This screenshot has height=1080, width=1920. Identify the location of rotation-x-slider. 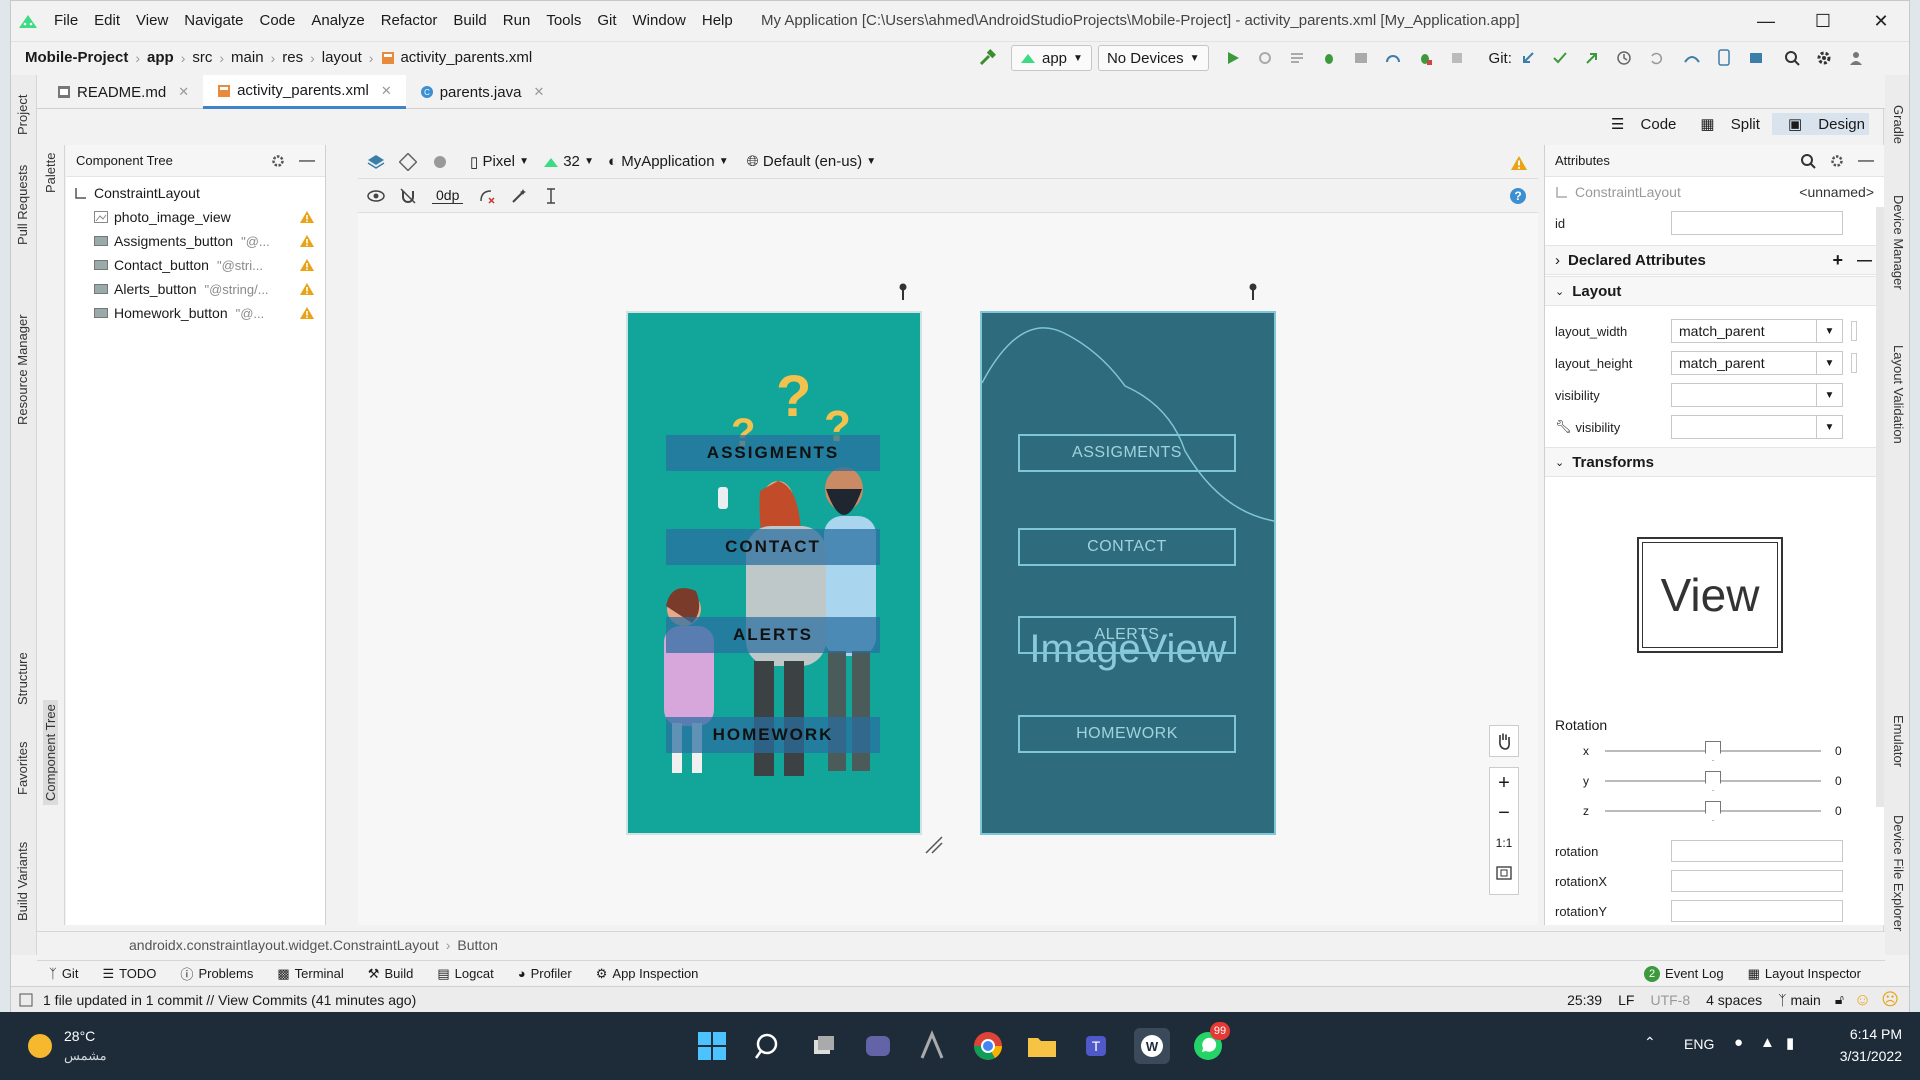
(1713, 751).